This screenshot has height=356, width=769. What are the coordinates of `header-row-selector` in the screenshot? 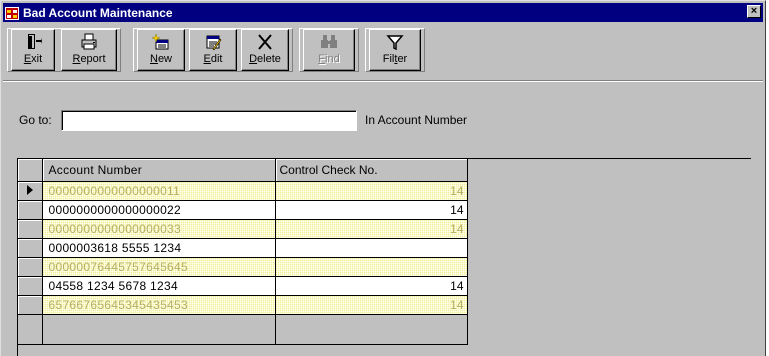 It's located at (30, 170).